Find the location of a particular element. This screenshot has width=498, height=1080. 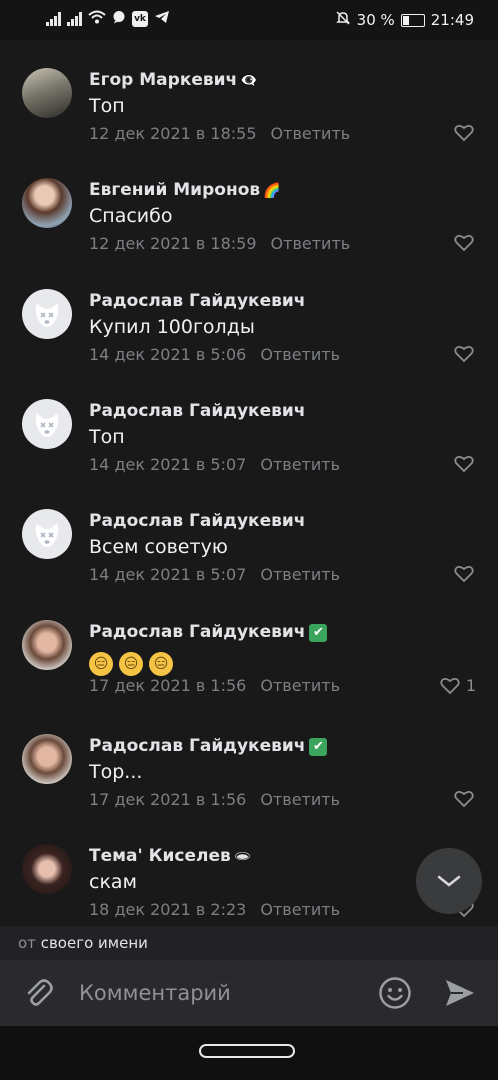

post-as-bar: от своего имени is located at coordinates (249, 943).